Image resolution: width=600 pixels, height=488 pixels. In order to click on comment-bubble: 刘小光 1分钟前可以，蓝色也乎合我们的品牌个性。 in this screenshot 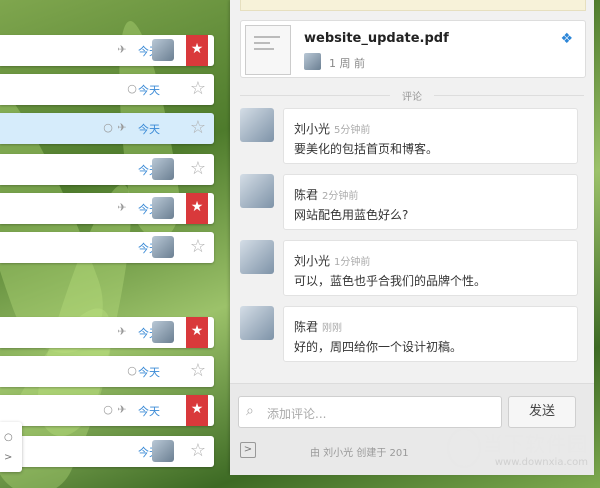, I will do `click(430, 268)`.